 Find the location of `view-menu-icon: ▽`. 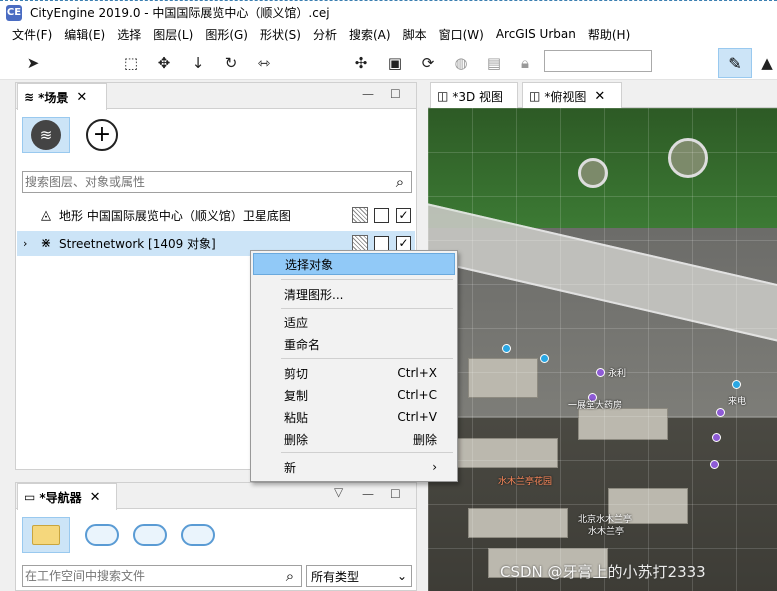

view-menu-icon: ▽ is located at coordinates (338, 492).